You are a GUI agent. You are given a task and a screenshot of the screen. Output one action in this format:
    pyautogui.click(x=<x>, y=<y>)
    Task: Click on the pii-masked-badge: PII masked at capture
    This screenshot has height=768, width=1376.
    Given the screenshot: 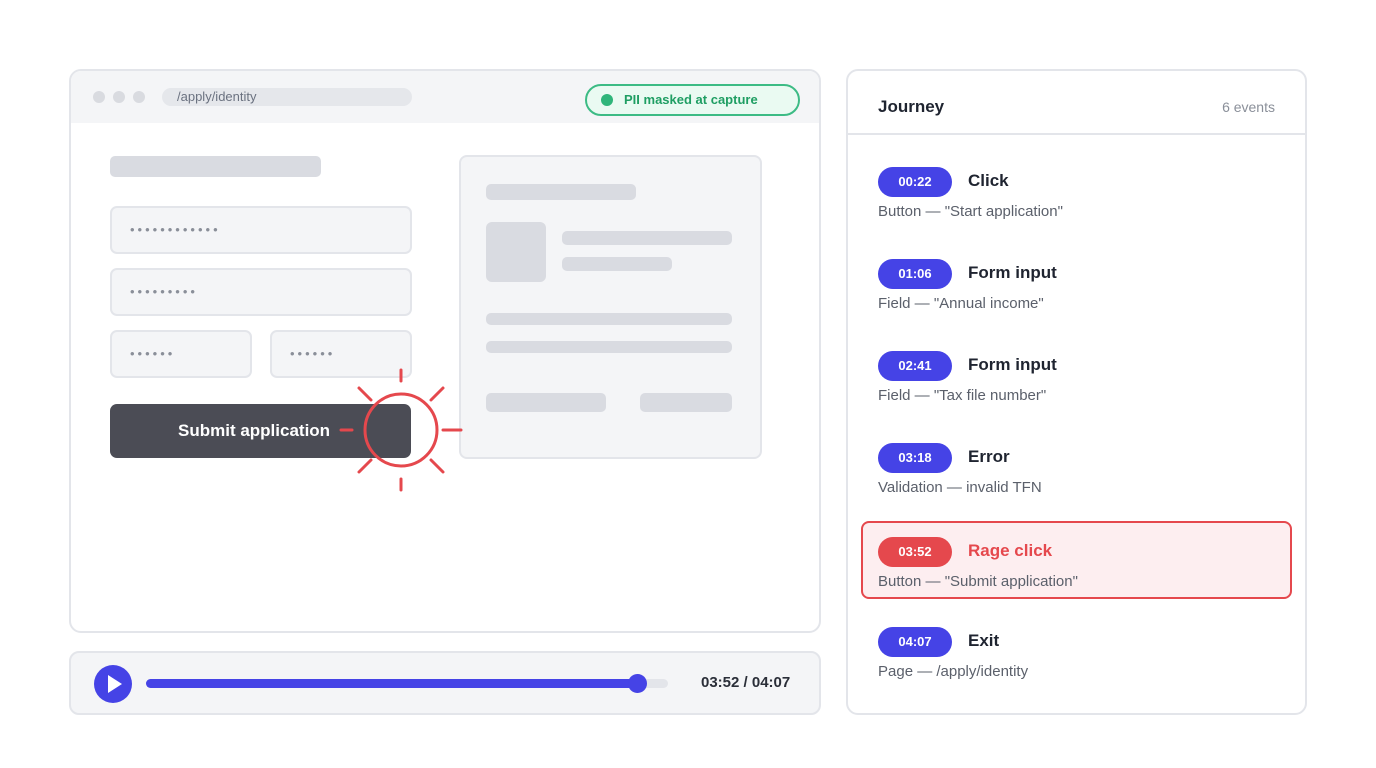 What is the action you would take?
    pyautogui.click(x=692, y=100)
    